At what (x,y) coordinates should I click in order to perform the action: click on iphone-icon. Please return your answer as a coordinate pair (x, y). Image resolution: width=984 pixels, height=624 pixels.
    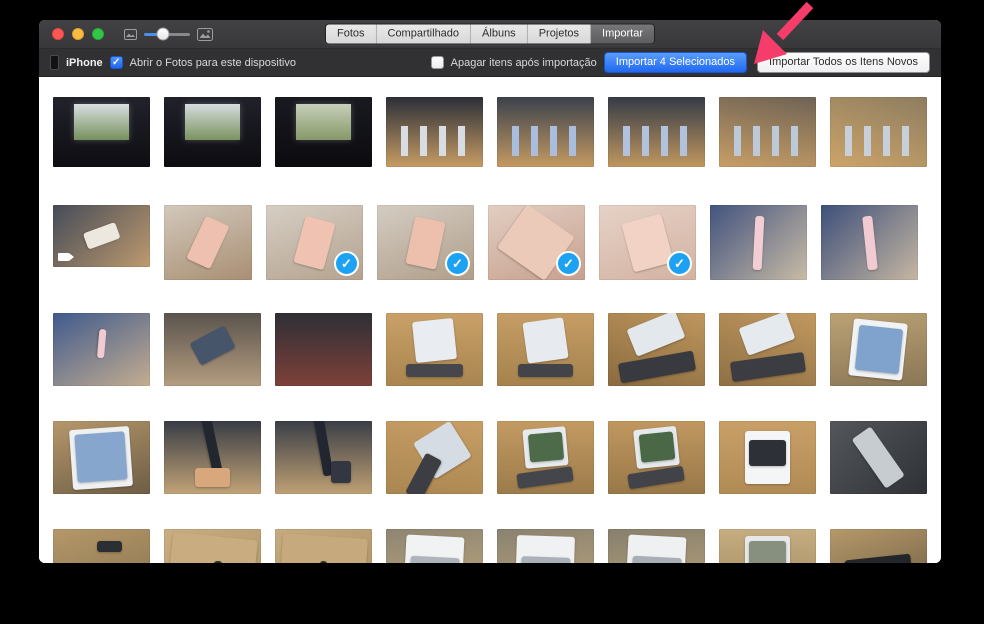
    Looking at the image, I should click on (54, 62).